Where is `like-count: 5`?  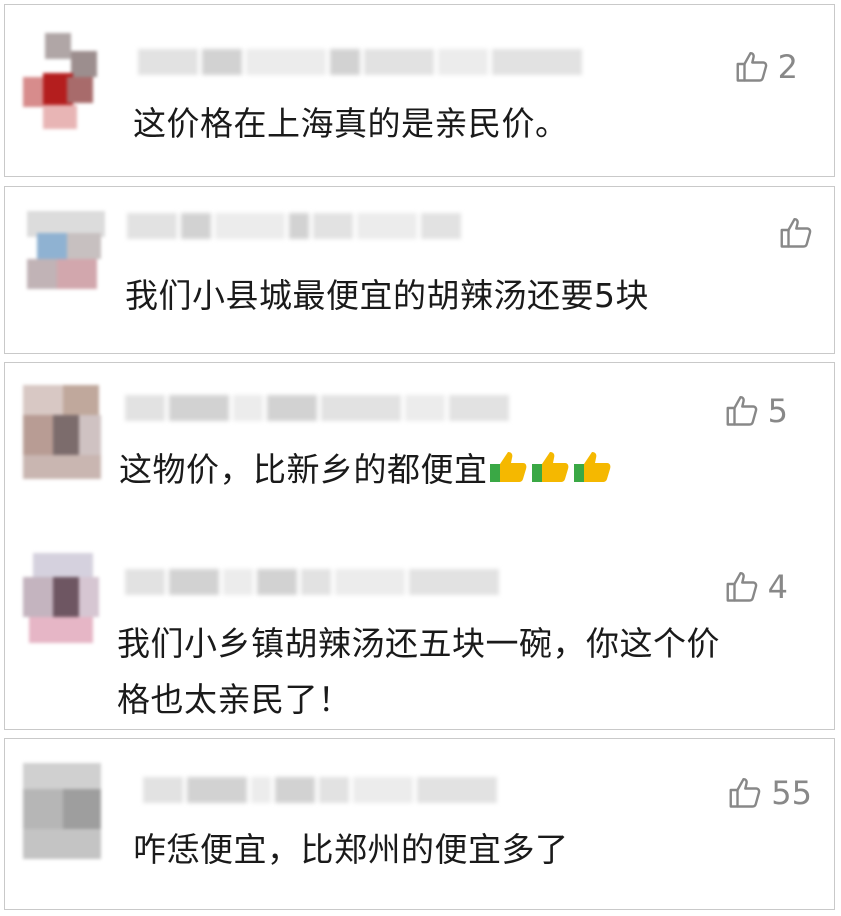 like-count: 5 is located at coordinates (777, 411).